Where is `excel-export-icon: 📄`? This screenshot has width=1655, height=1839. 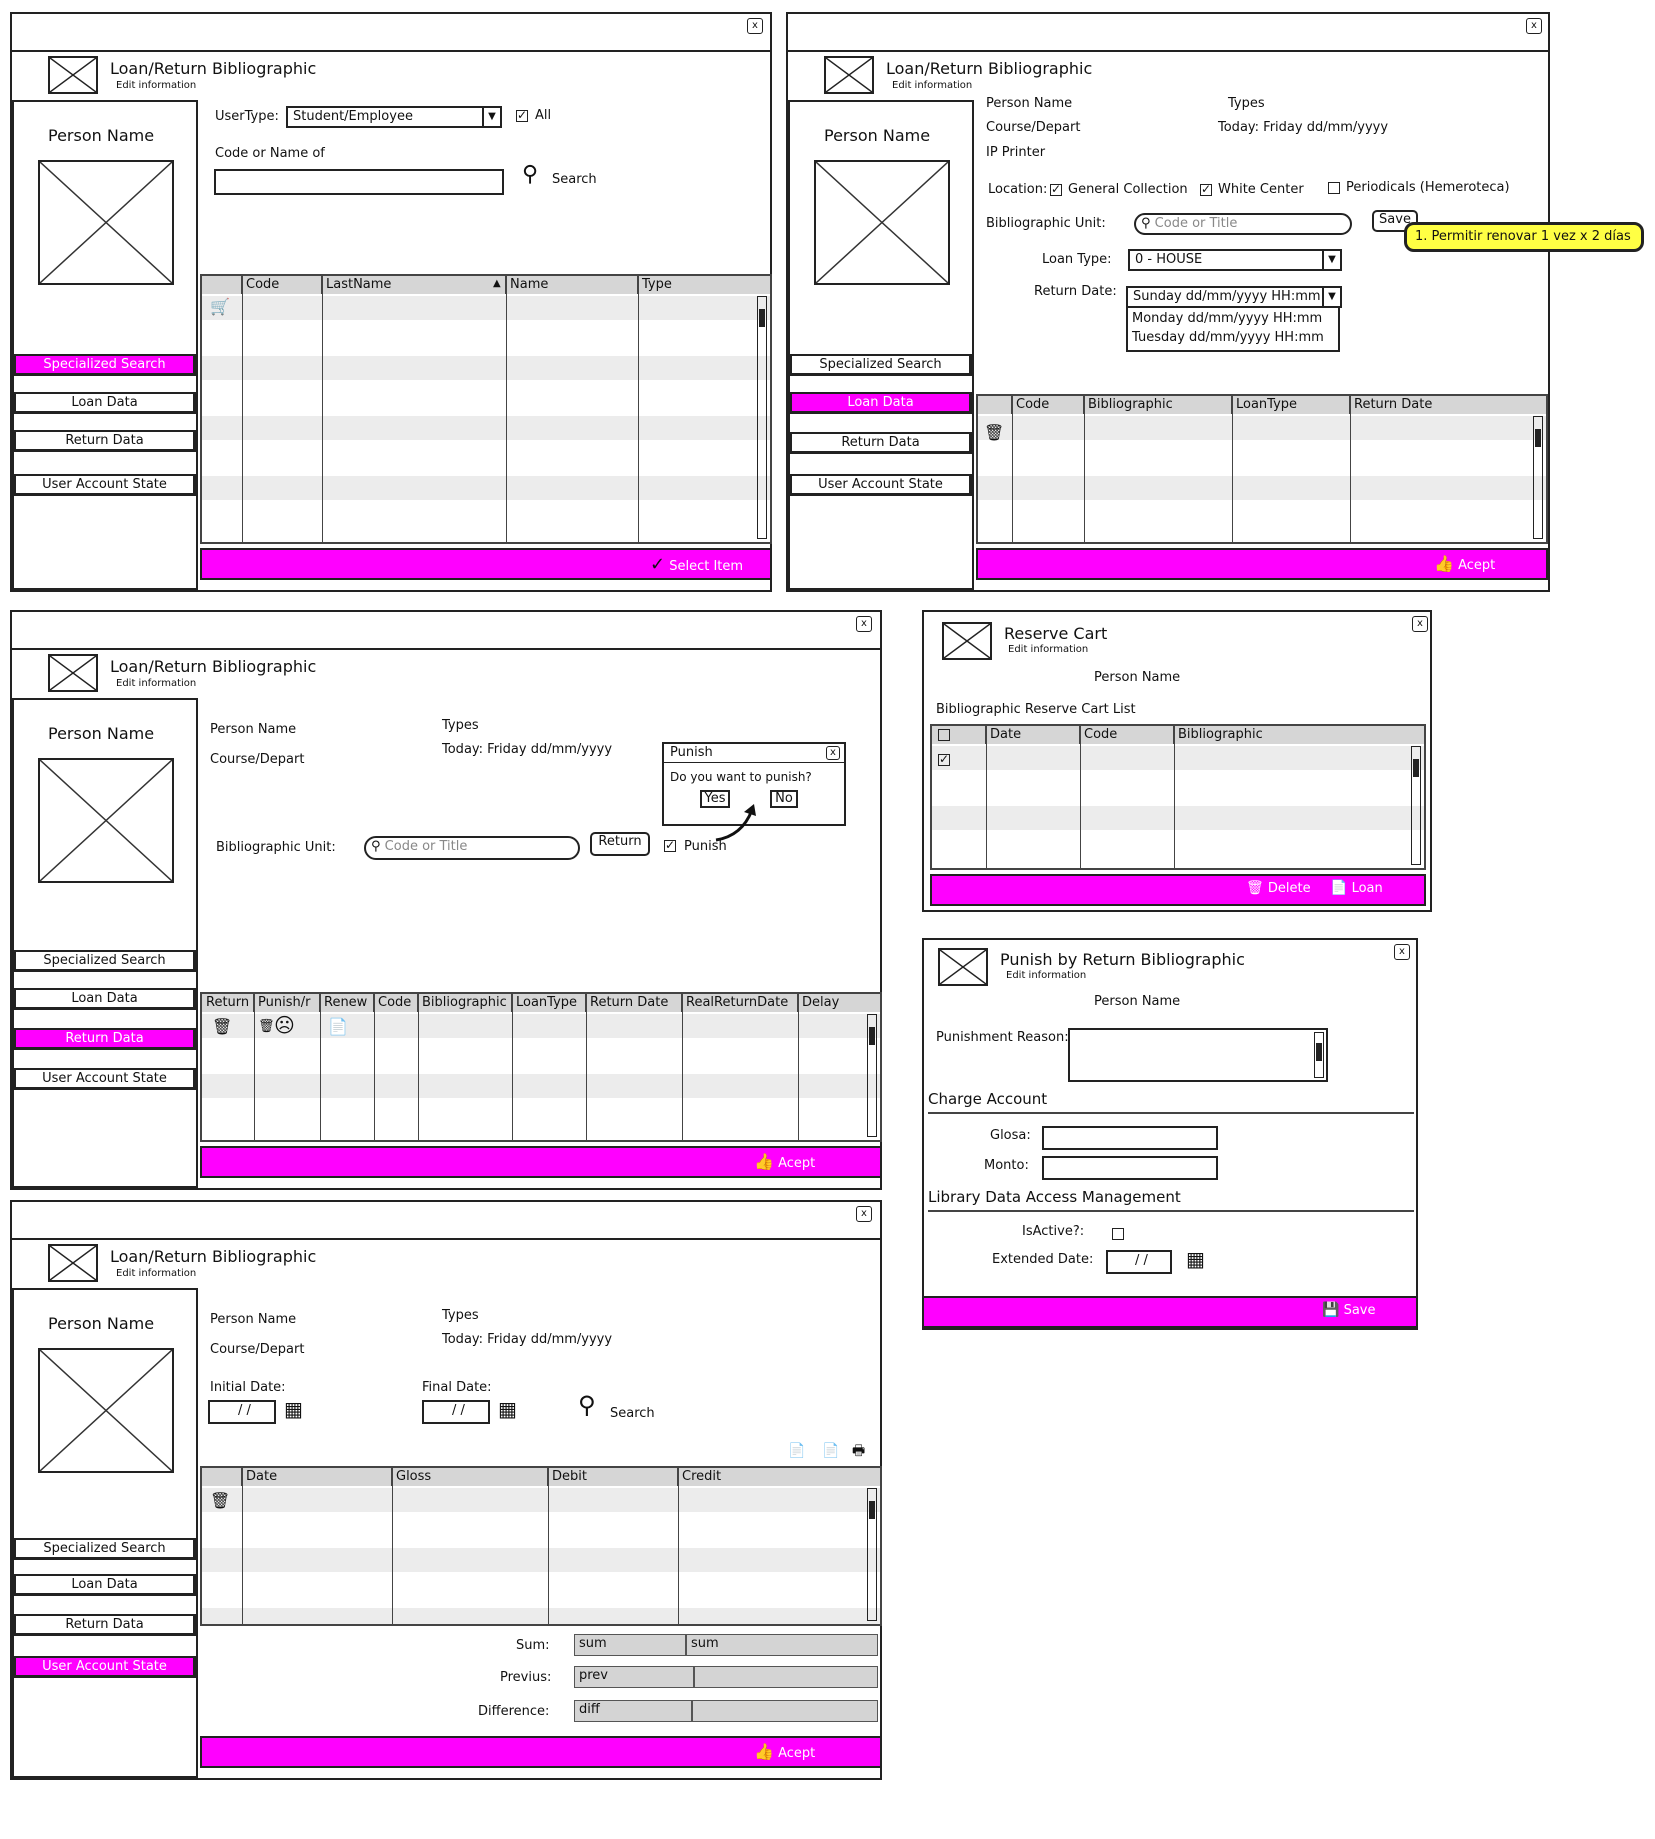 excel-export-icon: 📄 is located at coordinates (796, 1451).